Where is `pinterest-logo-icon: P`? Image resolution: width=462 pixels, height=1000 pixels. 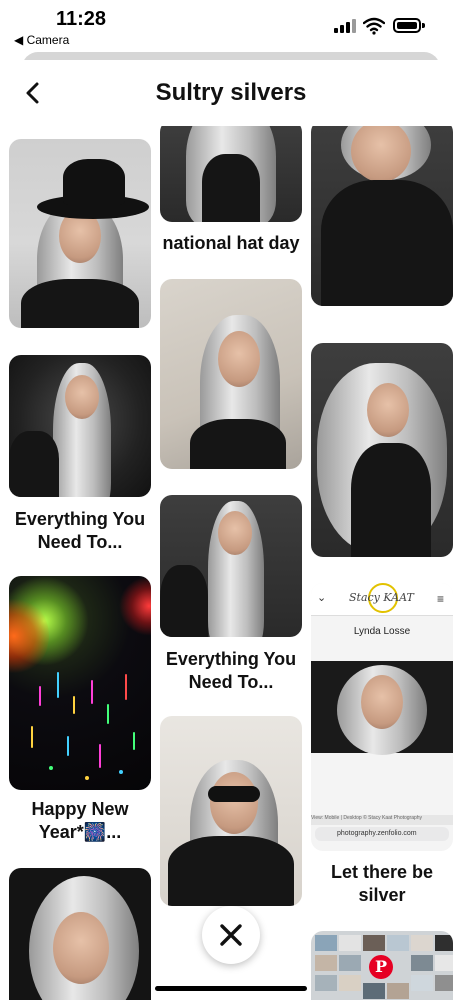
pinterest-logo-icon: P is located at coordinates (381, 967).